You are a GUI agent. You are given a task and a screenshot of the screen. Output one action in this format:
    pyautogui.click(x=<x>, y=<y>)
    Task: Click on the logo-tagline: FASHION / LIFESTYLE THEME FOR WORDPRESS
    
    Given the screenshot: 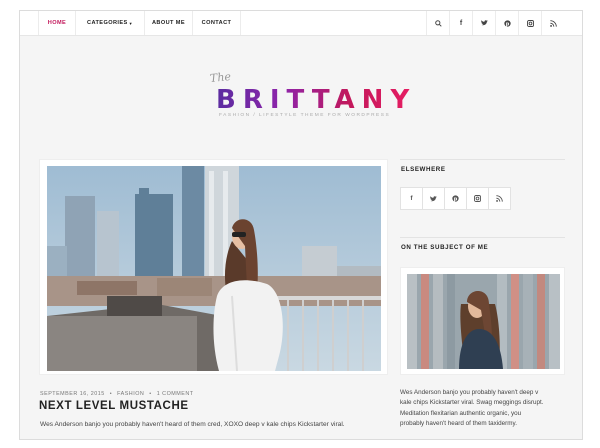 What is the action you would take?
    pyautogui.click(x=305, y=115)
    